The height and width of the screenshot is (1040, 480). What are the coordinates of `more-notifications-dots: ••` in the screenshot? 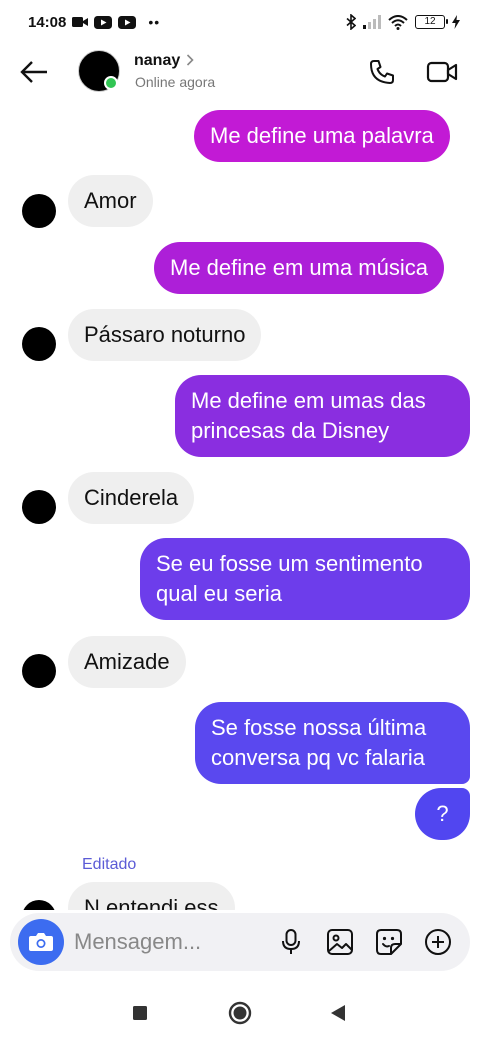 It's located at (154, 22).